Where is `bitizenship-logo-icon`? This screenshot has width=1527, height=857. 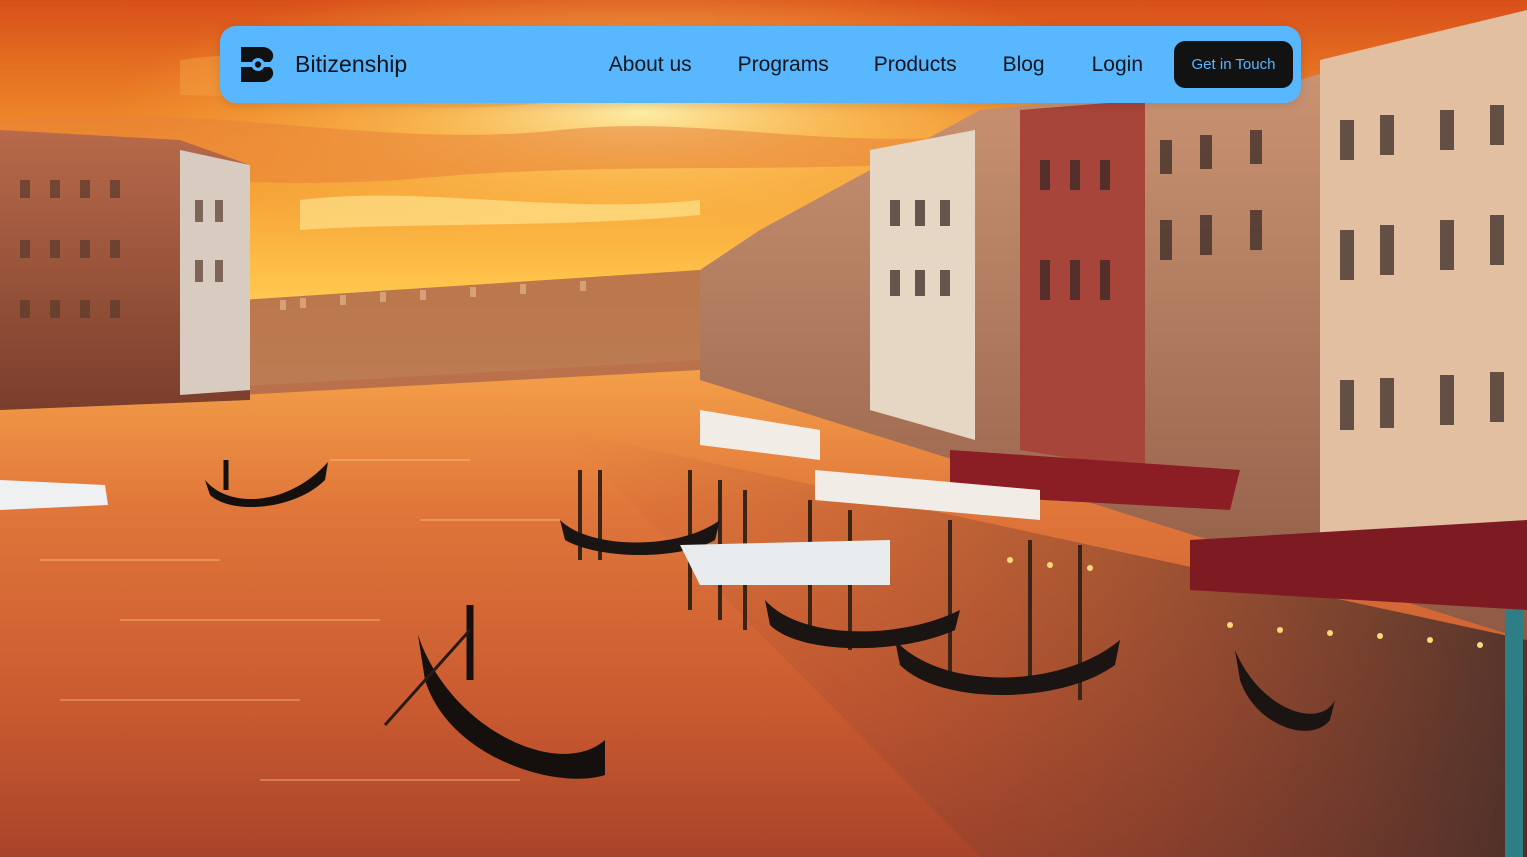
bitizenship-logo-icon is located at coordinates (257, 64).